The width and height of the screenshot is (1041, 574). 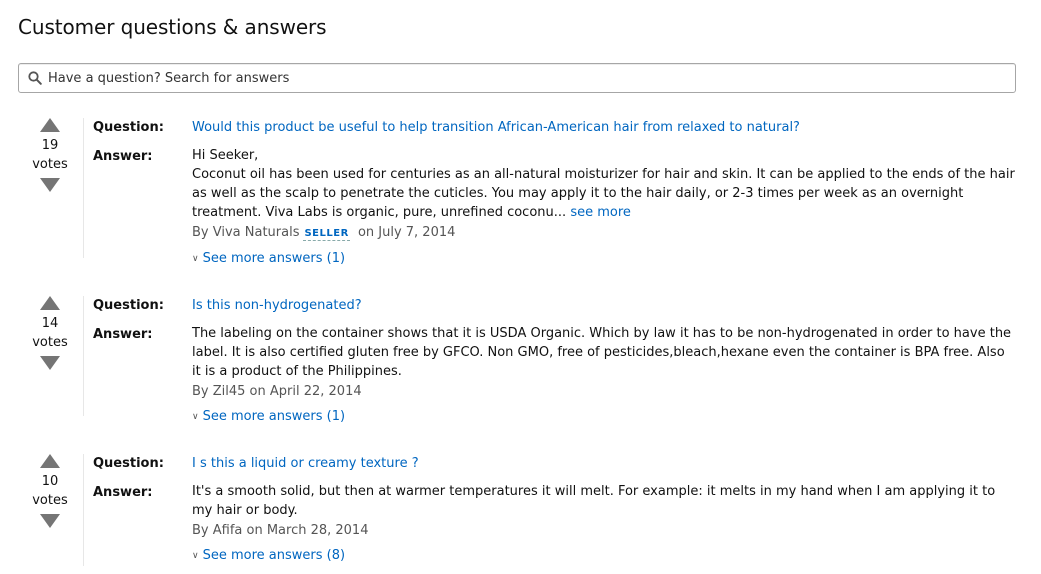 What do you see at coordinates (50, 323) in the screenshot?
I see `vote-count: 14` at bounding box center [50, 323].